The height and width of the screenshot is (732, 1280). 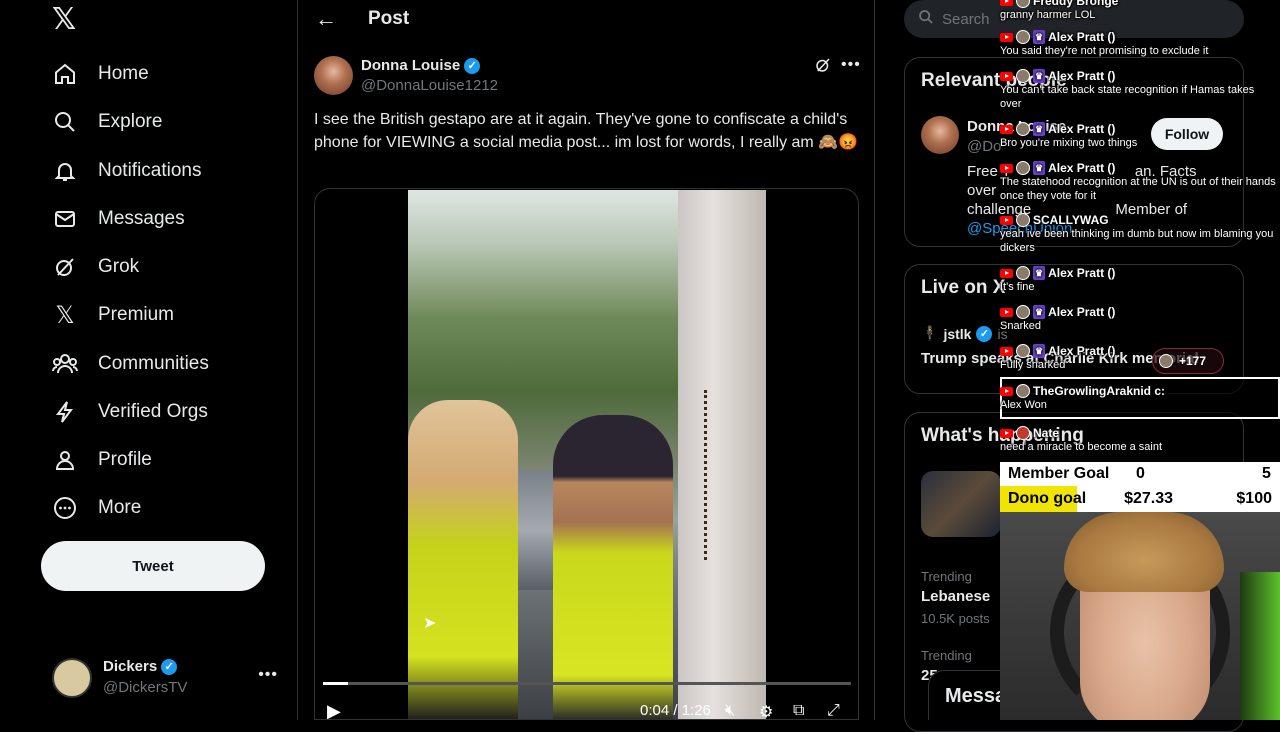 What do you see at coordinates (130, 412) in the screenshot?
I see `nav-item-verified-orgs: Verified Orgs` at bounding box center [130, 412].